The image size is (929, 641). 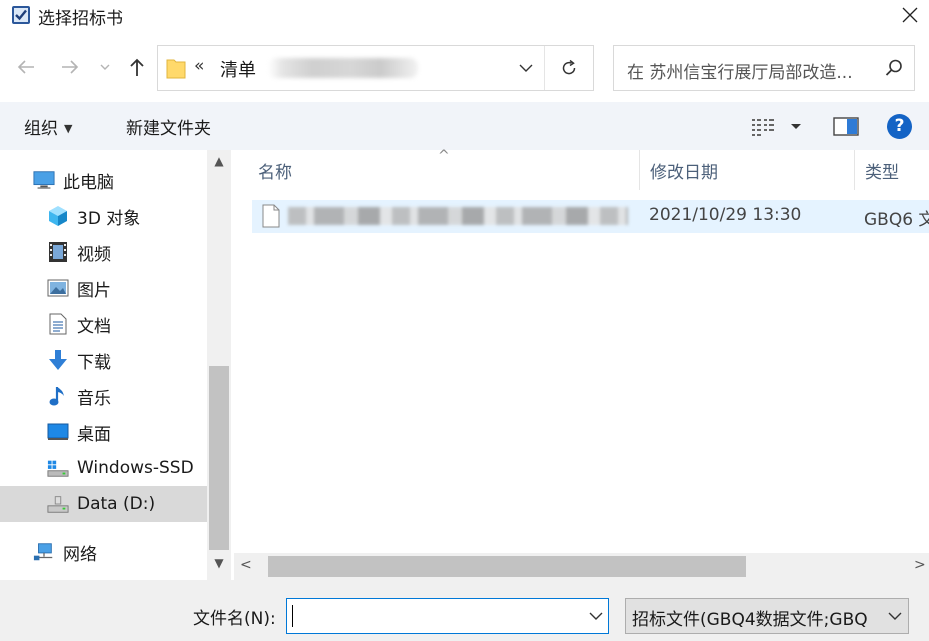 I want to click on dialog-footer: 文件名(N): 招标文件(GBQ4数据文件;GBQ, so click(x=464, y=610).